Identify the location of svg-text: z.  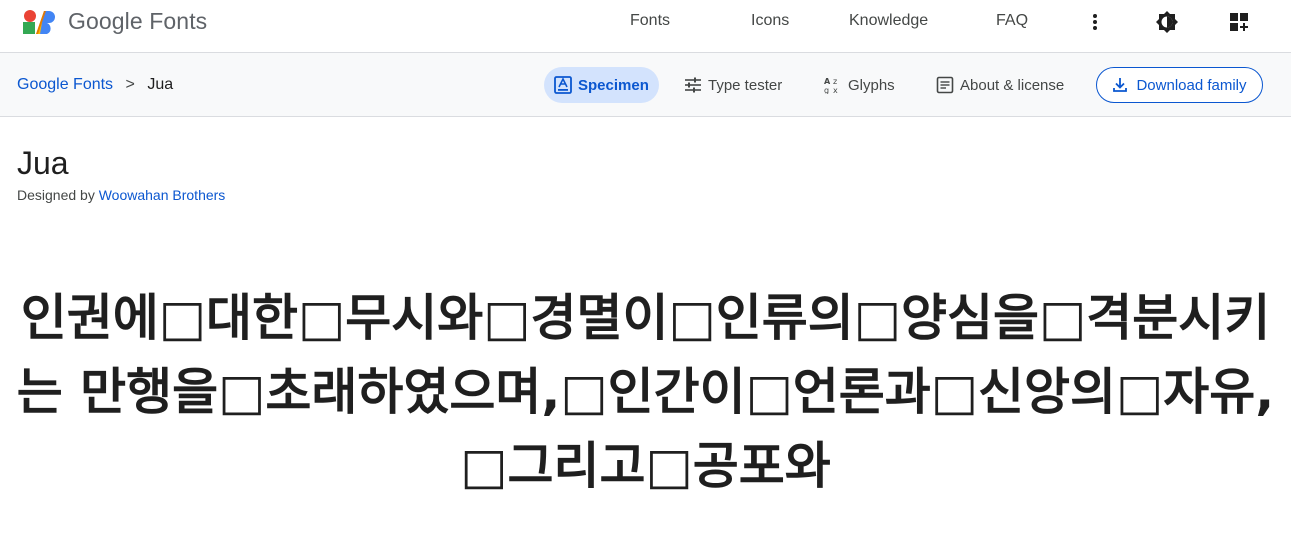
(835, 81).